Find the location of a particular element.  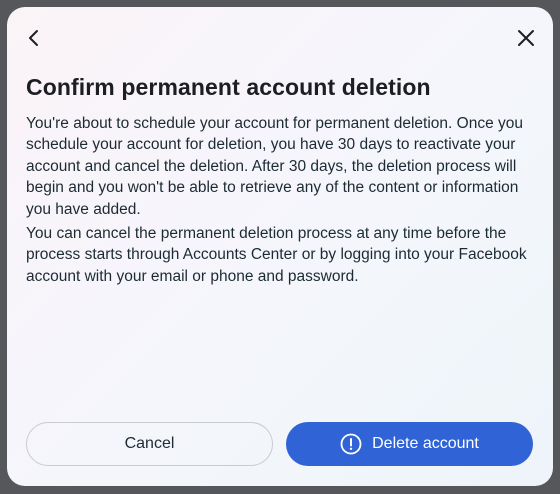

back-button is located at coordinates (34, 38).